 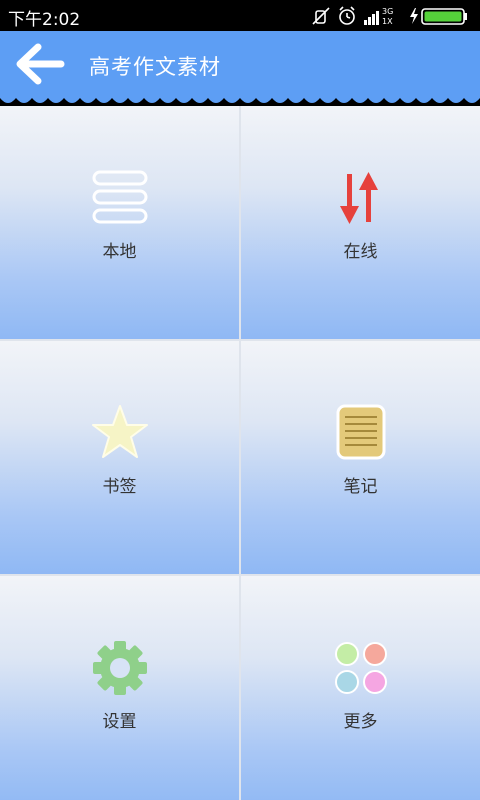 I want to click on menu-item-more-label: 更多, so click(x=360, y=722).